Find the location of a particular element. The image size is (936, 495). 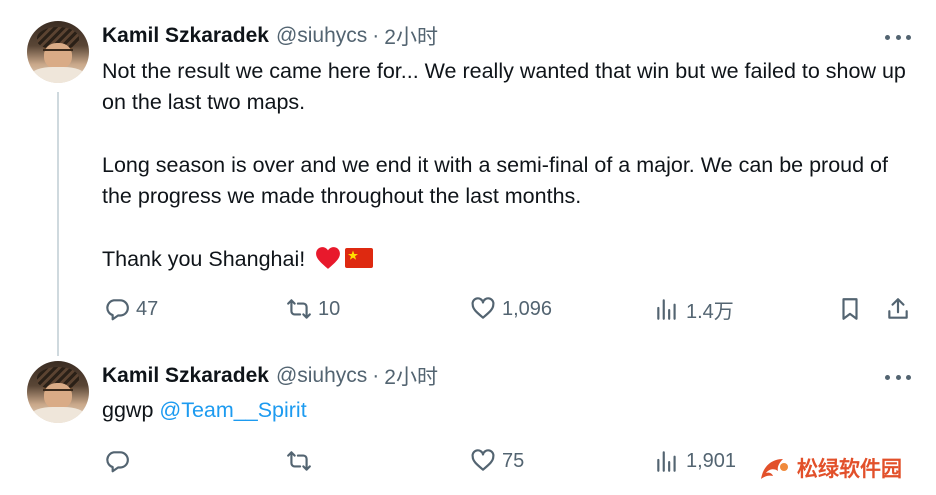

share-button is located at coordinates (898, 309).